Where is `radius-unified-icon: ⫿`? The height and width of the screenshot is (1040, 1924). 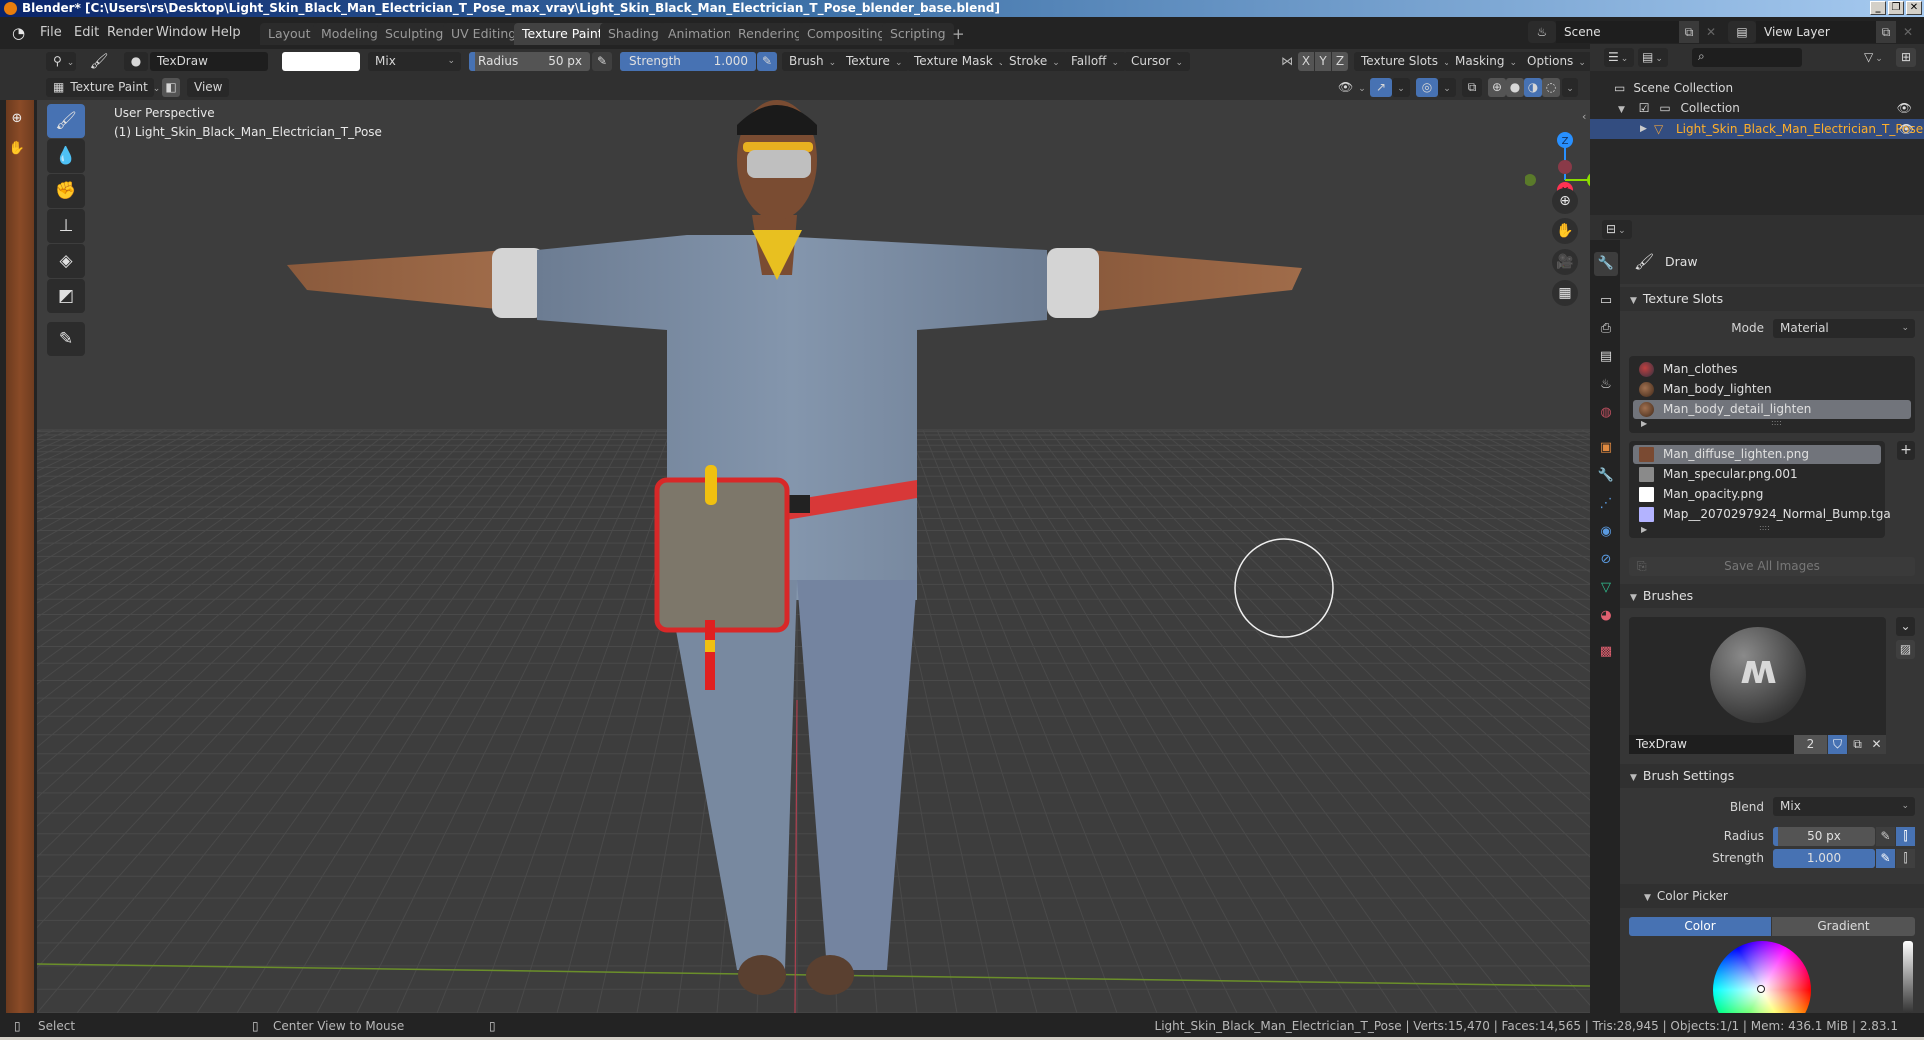
radius-unified-icon: ⫿ is located at coordinates (1905, 836).